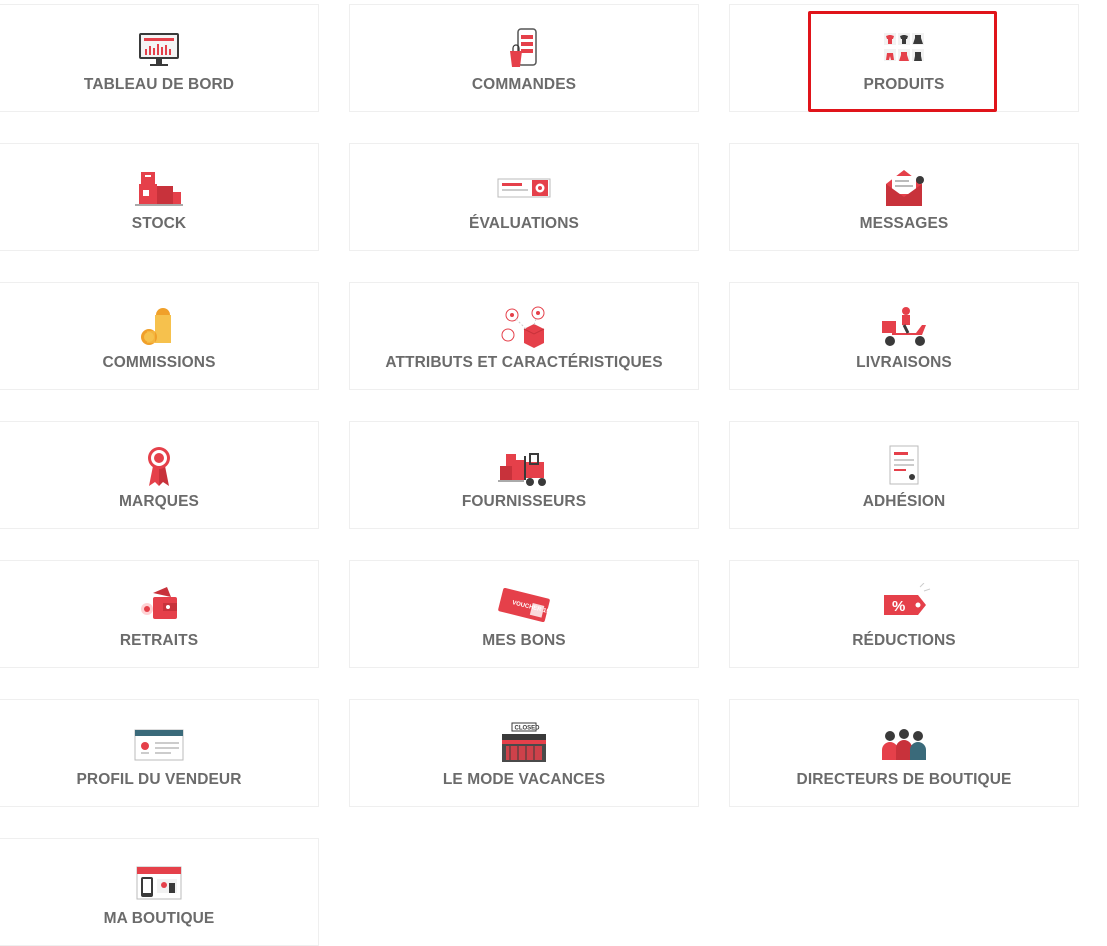 The width and height of the screenshot is (1107, 946). I want to click on tile-label: ATTRIBUTS ET CARACTÉRISTIQUES, so click(524, 362).